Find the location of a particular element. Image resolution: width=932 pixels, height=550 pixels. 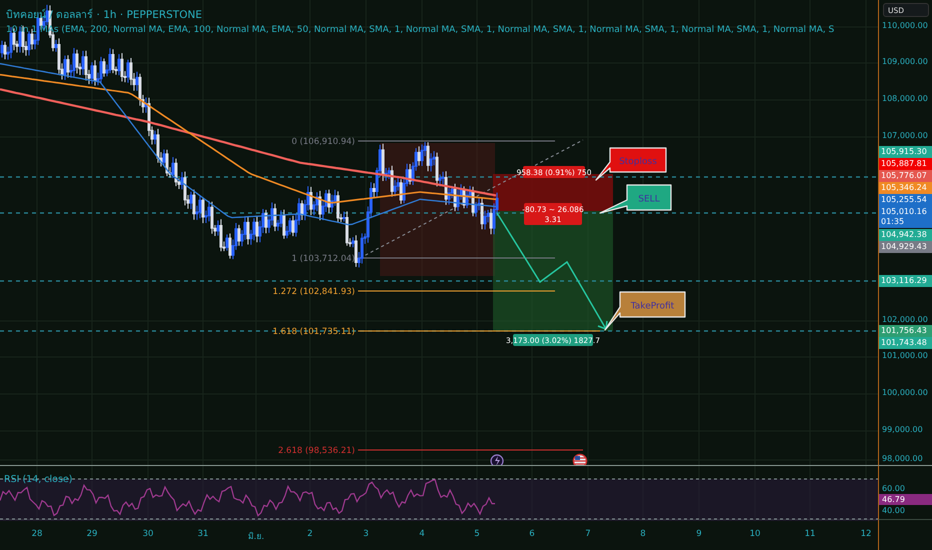

lightning-icon is located at coordinates (497, 459).